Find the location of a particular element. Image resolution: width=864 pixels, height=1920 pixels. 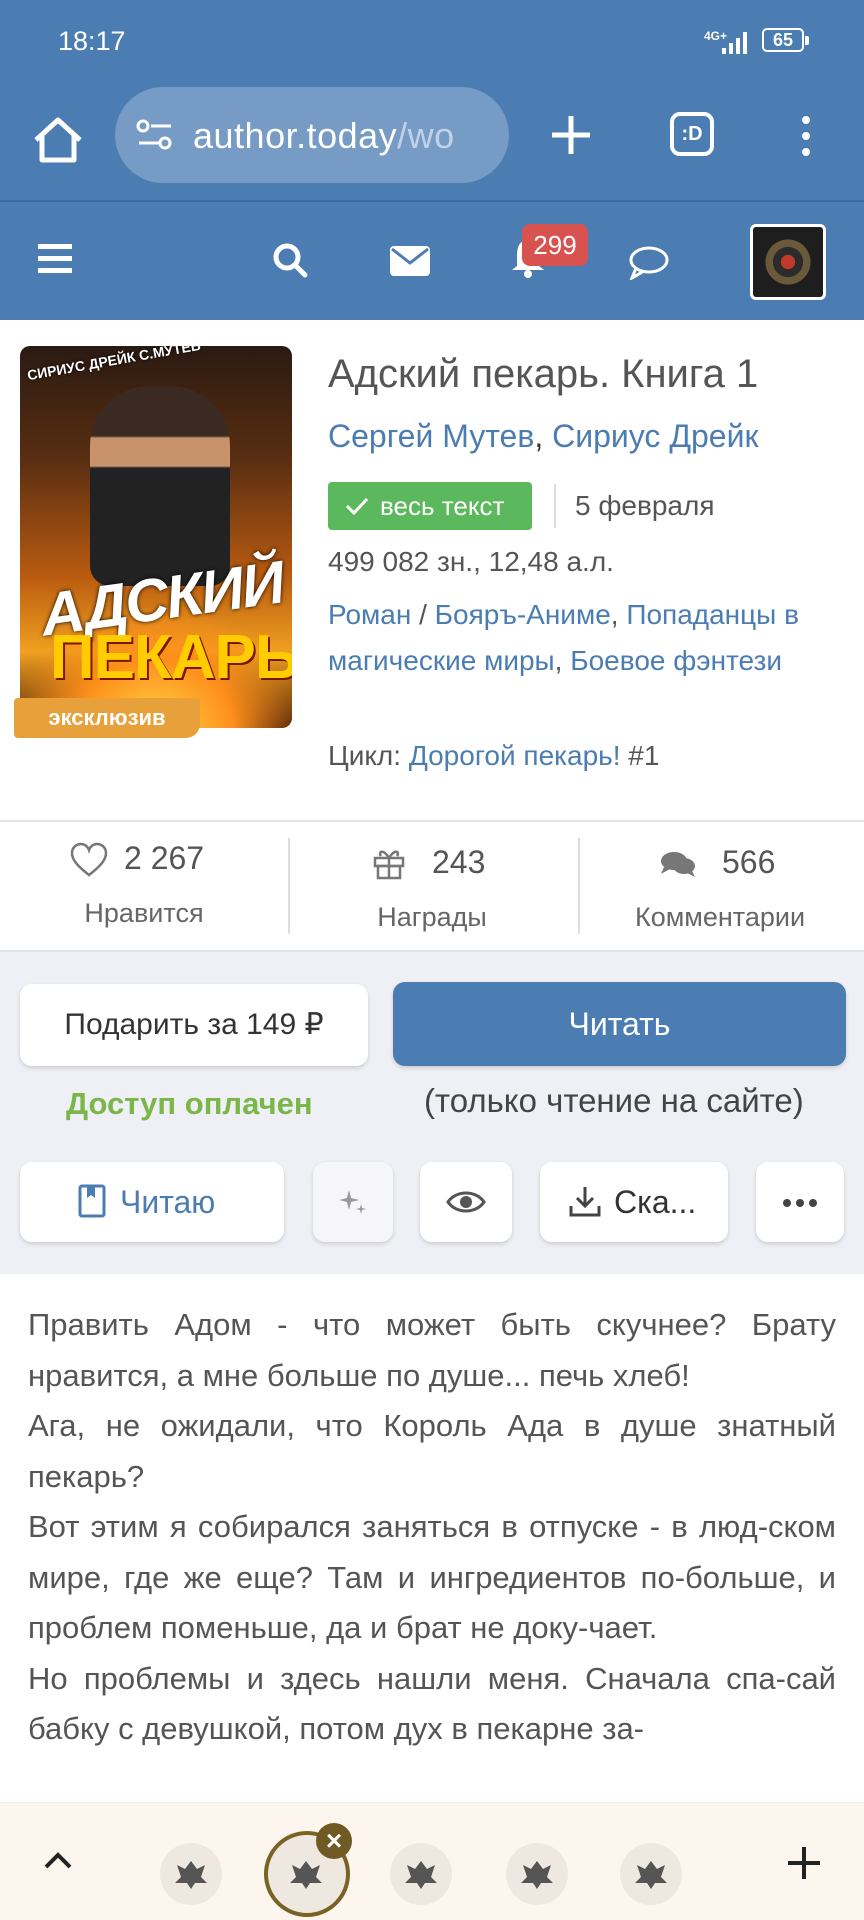

status-badge-label: весь текст is located at coordinates (442, 506).